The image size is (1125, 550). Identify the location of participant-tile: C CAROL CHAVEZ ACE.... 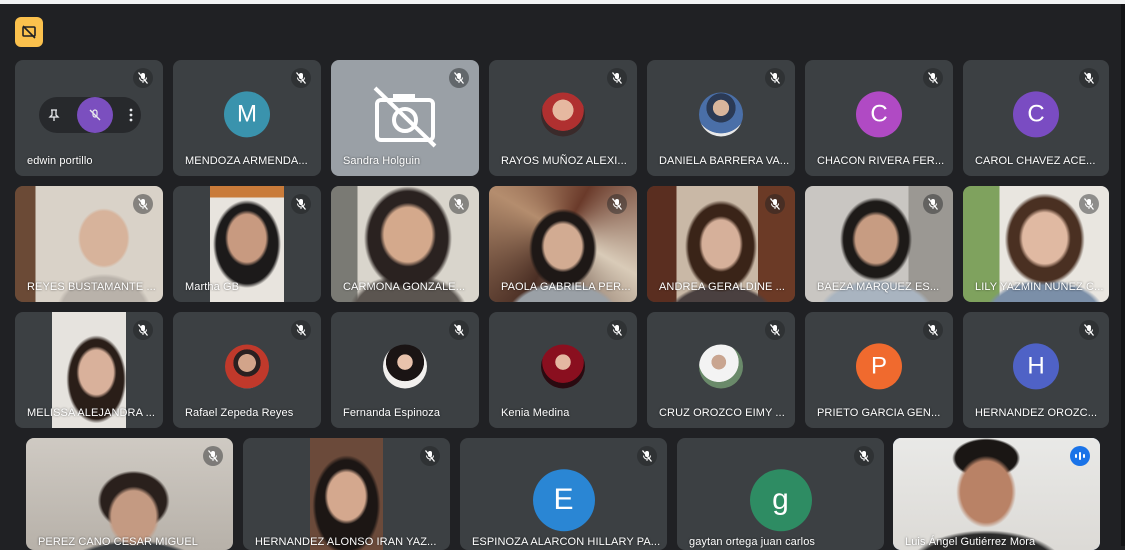
(1036, 118).